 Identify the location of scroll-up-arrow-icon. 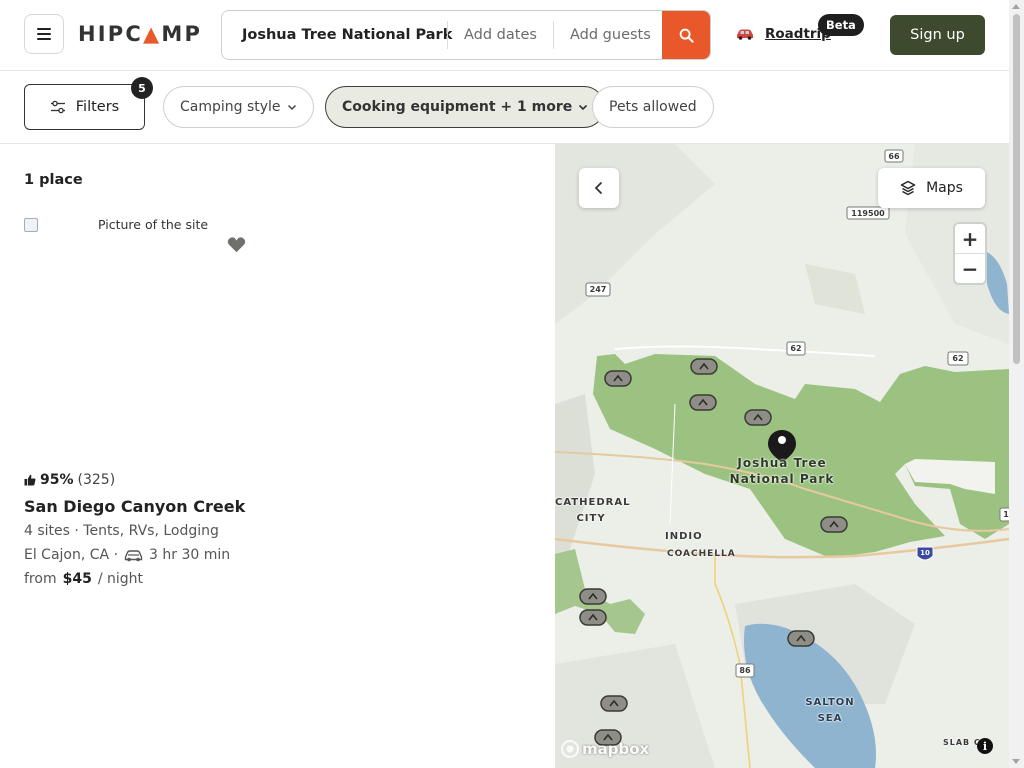
(1016, 6).